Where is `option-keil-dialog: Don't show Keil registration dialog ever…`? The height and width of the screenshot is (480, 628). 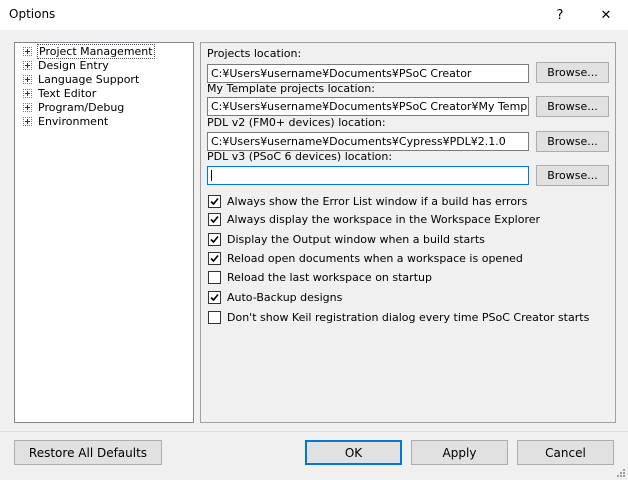 option-keil-dialog: Don't show Keil registration dialog ever… is located at coordinates (398, 317).